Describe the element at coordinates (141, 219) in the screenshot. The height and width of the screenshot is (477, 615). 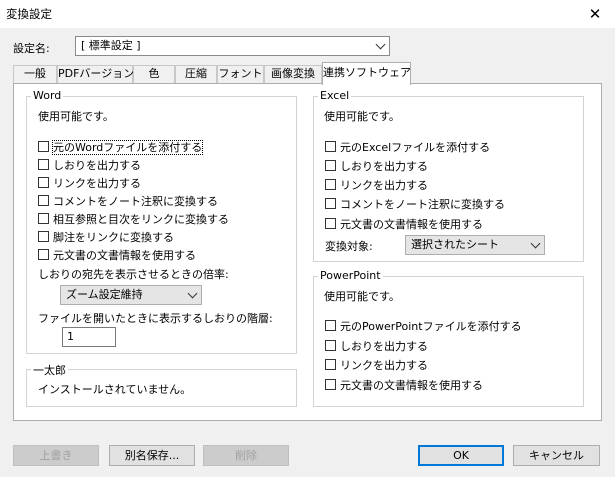
I see `word-crossref-label: 相互参照と目次をリンクに変換する` at that location.